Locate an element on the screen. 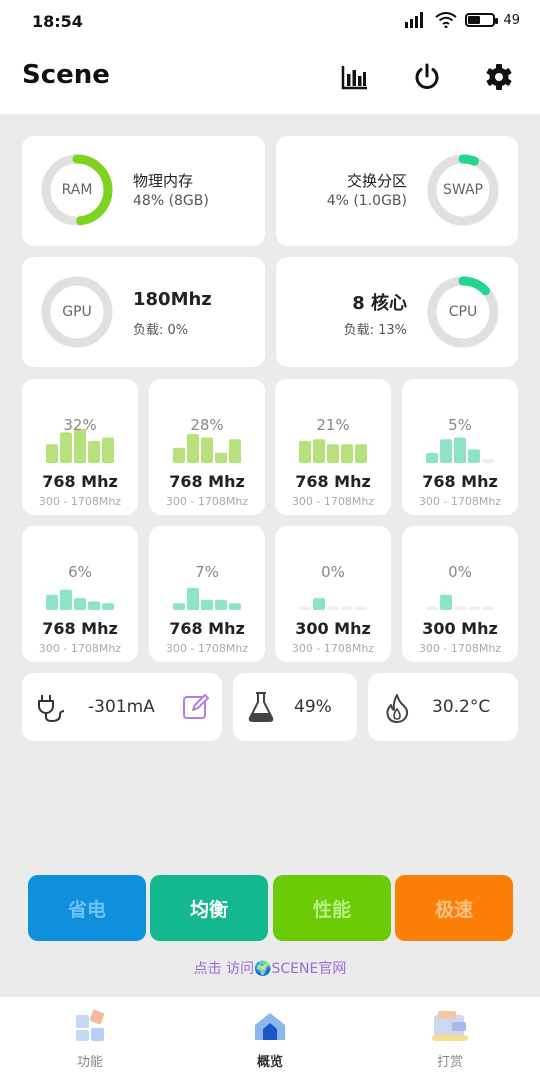 This screenshot has width=540, height=1080. ram-title: 物理内存 is located at coordinates (163, 181).